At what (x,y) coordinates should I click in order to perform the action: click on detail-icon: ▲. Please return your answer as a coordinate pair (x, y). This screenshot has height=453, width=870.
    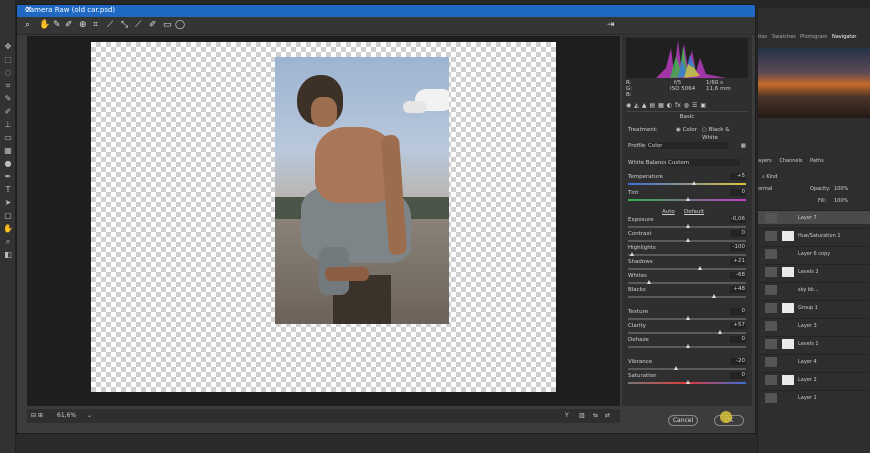
    Looking at the image, I should click on (644, 105).